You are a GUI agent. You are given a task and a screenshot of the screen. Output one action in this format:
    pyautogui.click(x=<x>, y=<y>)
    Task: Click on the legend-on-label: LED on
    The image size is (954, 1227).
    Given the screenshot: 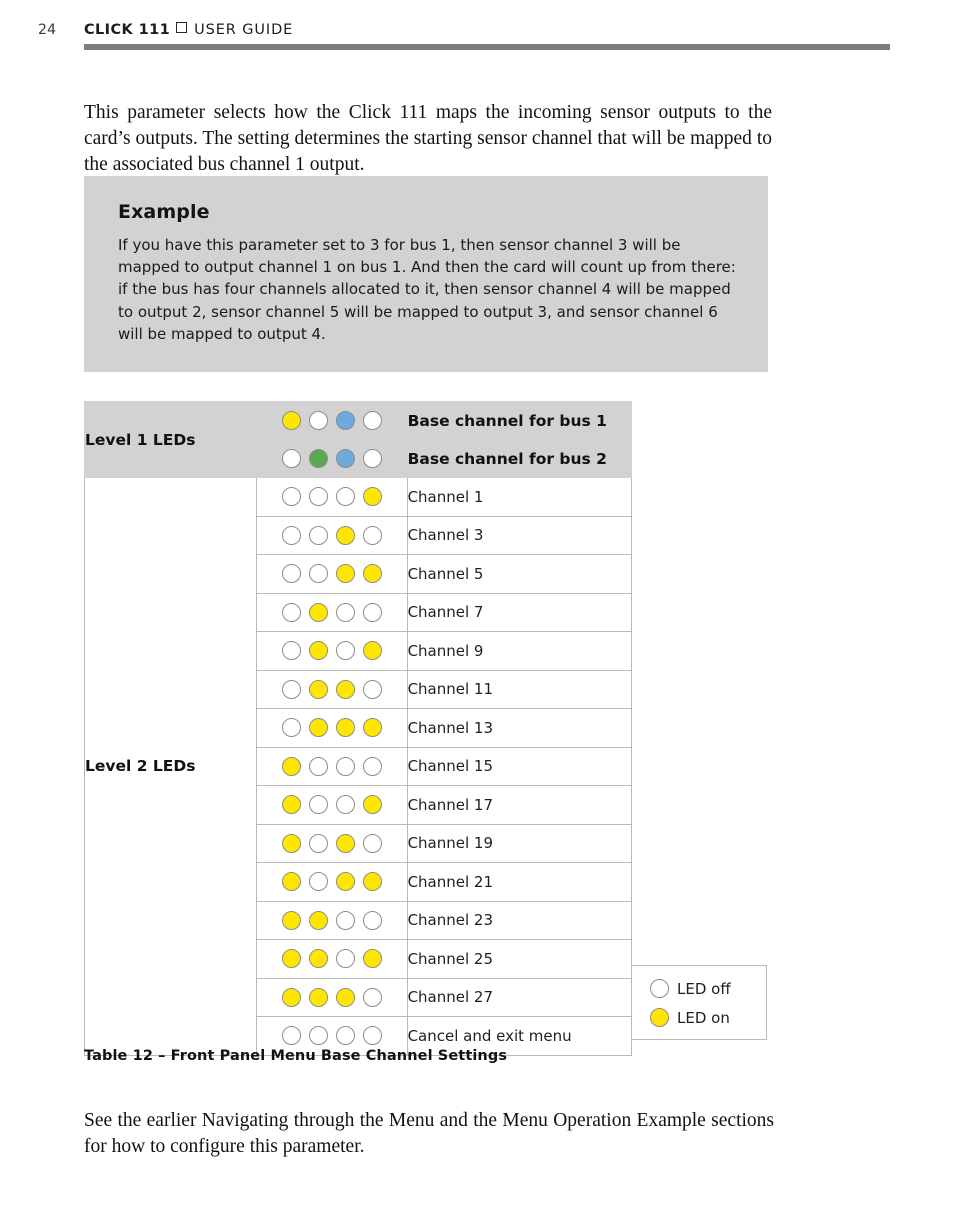 What is the action you would take?
    pyautogui.click(x=703, y=1017)
    